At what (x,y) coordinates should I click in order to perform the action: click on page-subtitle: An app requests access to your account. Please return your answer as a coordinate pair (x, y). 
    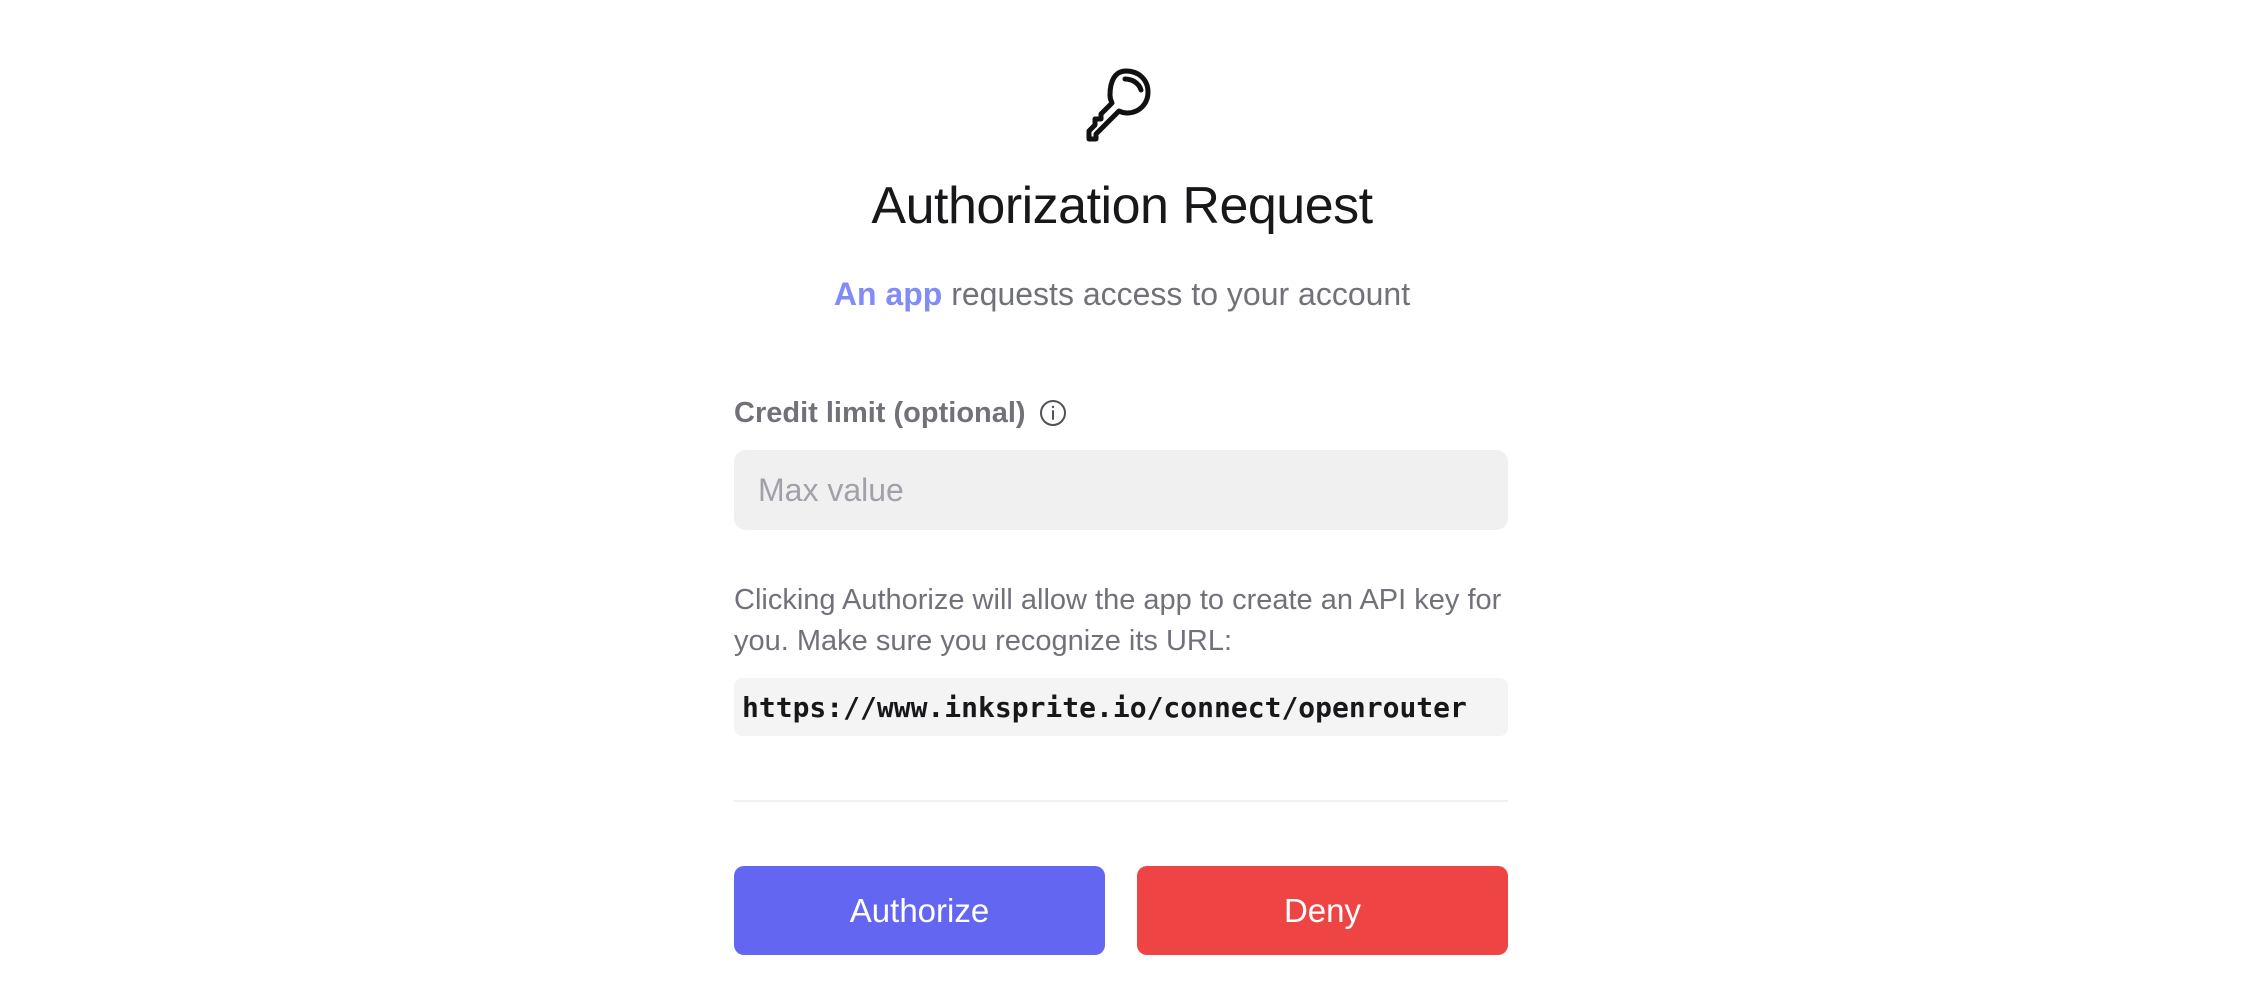
    Looking at the image, I should click on (1122, 294).